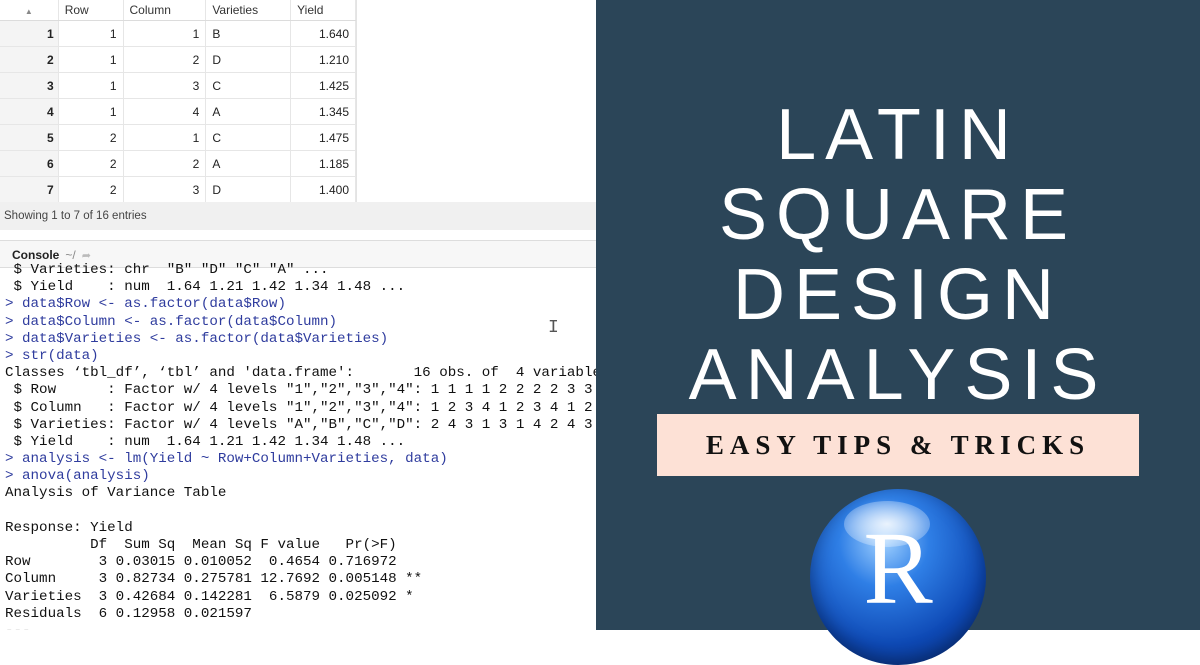 This screenshot has height=665, width=1200. What do you see at coordinates (323, 163) in the screenshot?
I see `yield-cell: 1.185` at bounding box center [323, 163].